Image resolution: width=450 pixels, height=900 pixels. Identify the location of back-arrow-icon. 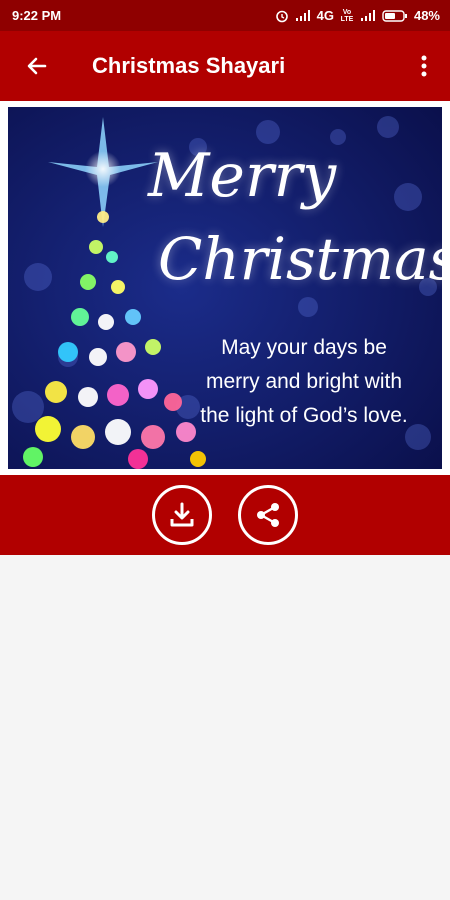
(37, 66).